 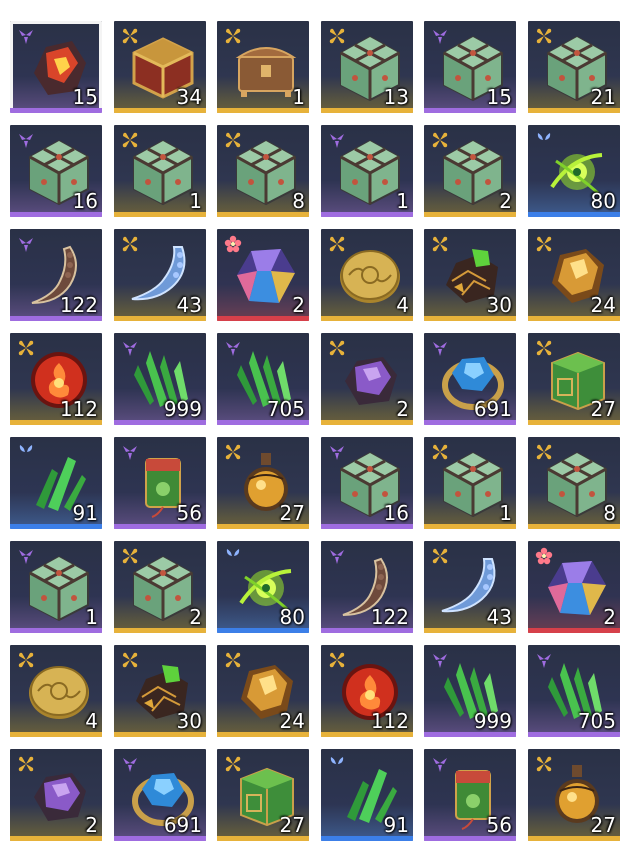 I want to click on item-quantity: 691, so click(x=492, y=409).